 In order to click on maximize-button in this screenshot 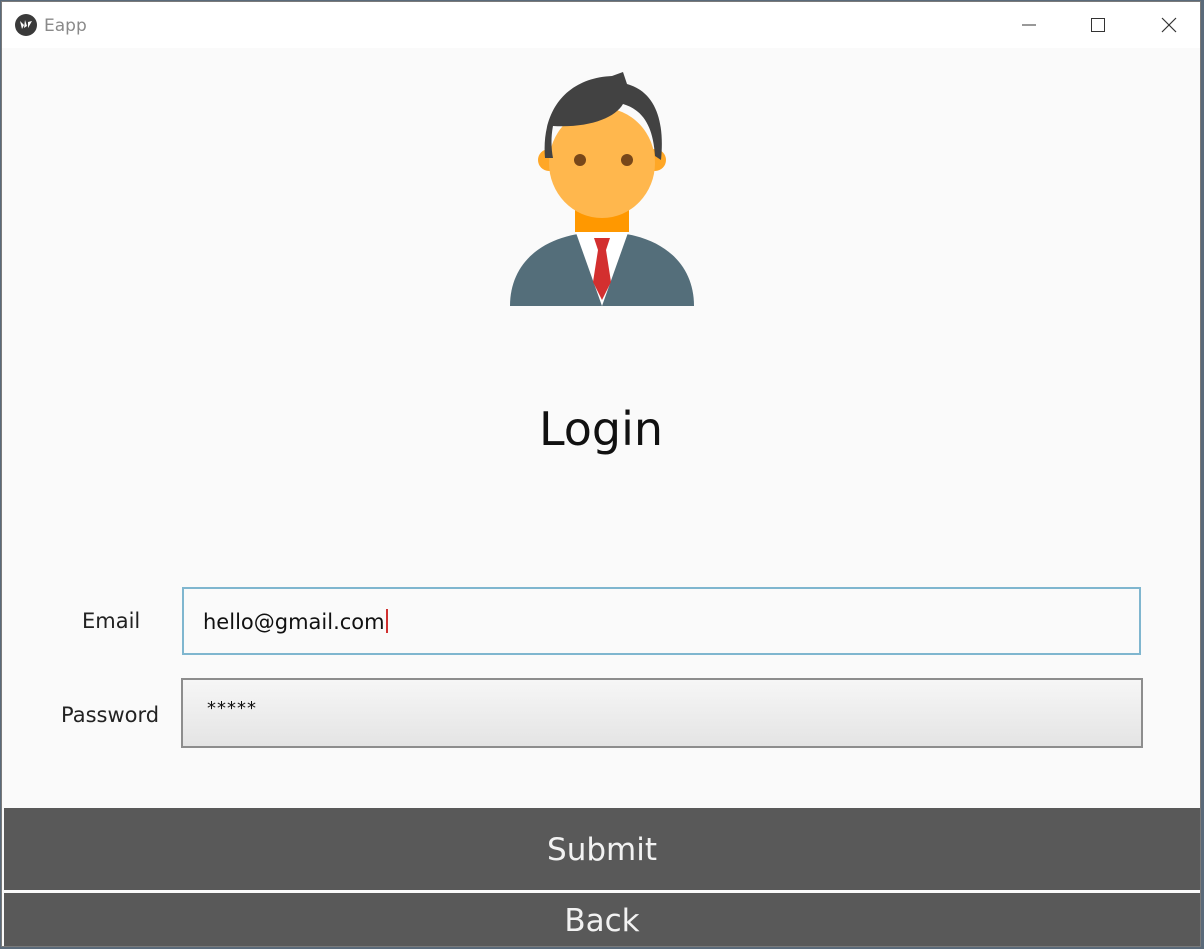, I will do `click(1097, 25)`.